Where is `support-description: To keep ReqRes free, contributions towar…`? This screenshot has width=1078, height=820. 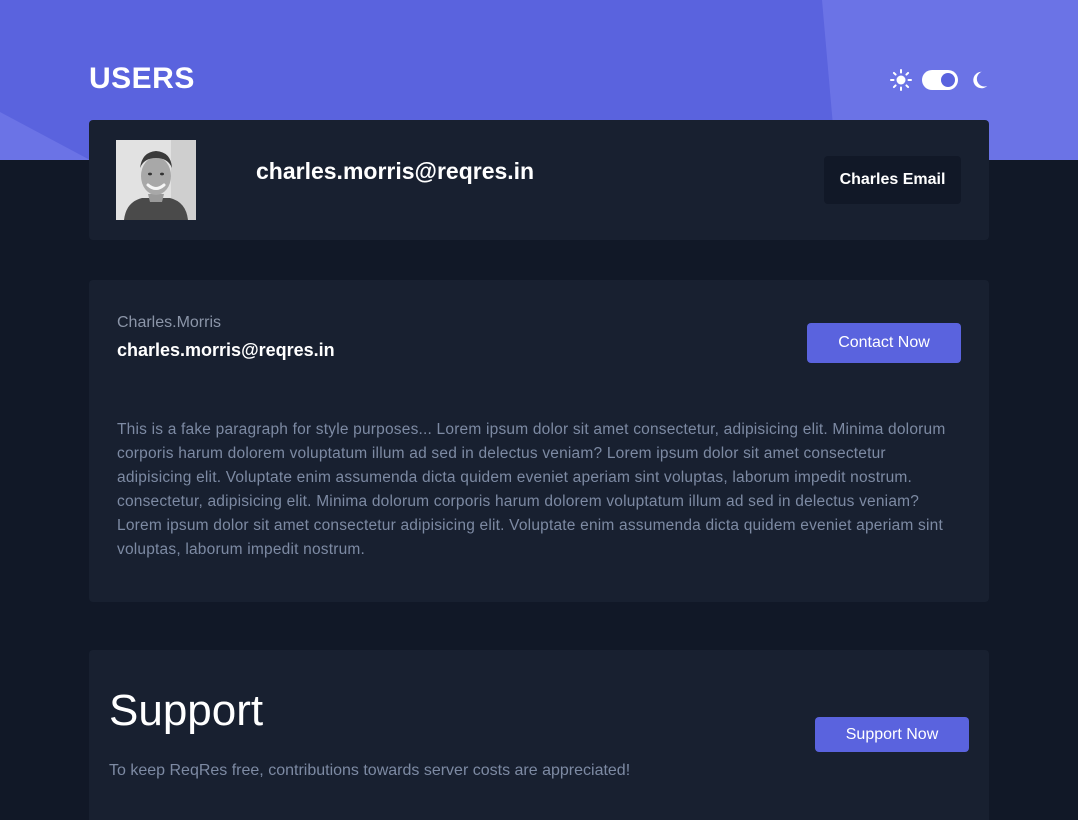 support-description: To keep ReqRes free, contributions towar… is located at coordinates (370, 770).